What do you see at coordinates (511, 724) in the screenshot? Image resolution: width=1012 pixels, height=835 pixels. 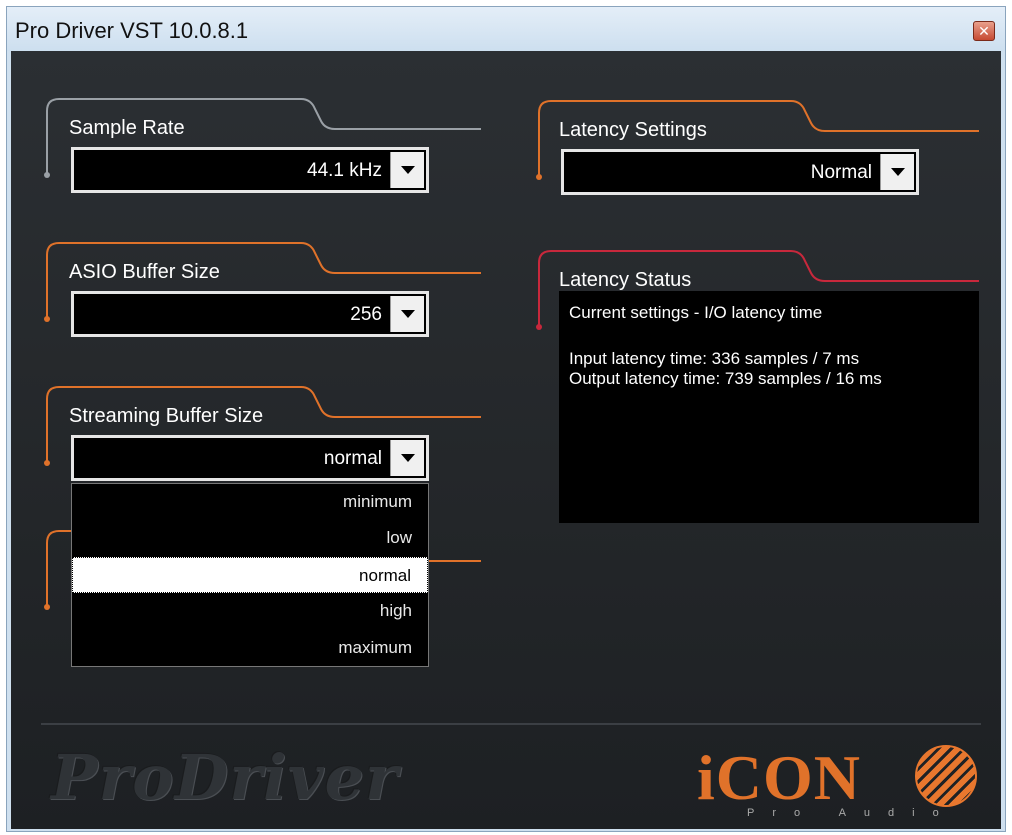 I see `footer-separator` at bounding box center [511, 724].